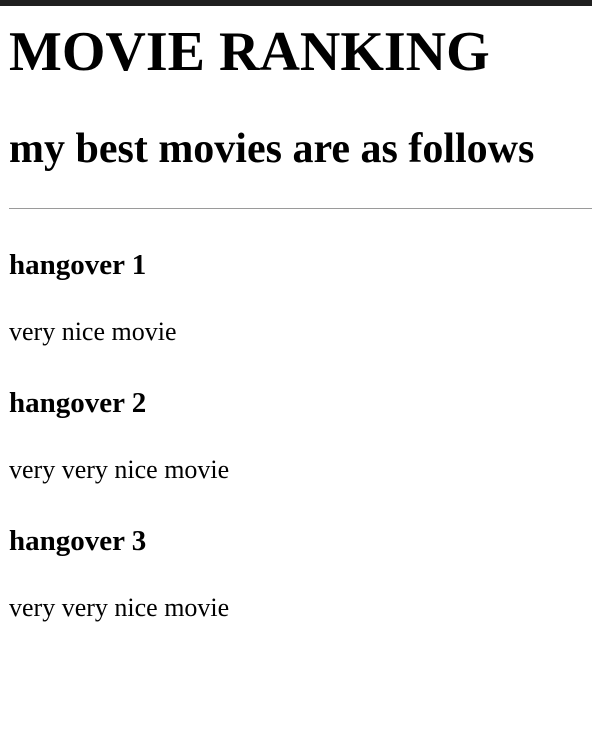 The height and width of the screenshot is (751, 592). Describe the element at coordinates (296, 3) in the screenshot. I see `browser-top-strip` at that location.